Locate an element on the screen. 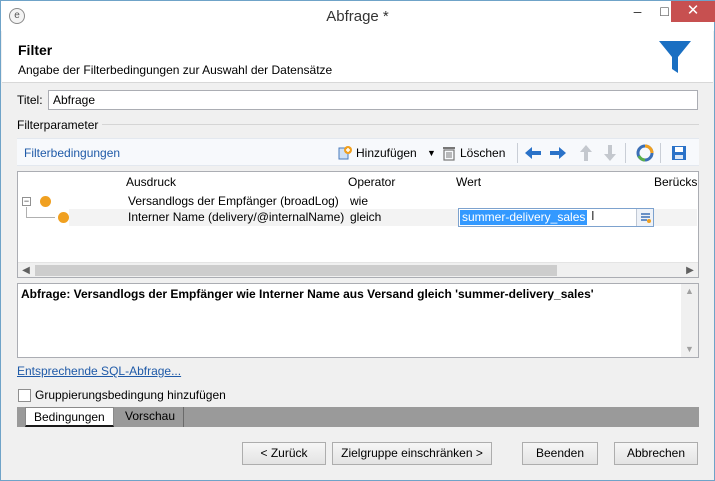 This screenshot has height=481, width=715. cancel-button-label: Abbrechen is located at coordinates (656, 453).